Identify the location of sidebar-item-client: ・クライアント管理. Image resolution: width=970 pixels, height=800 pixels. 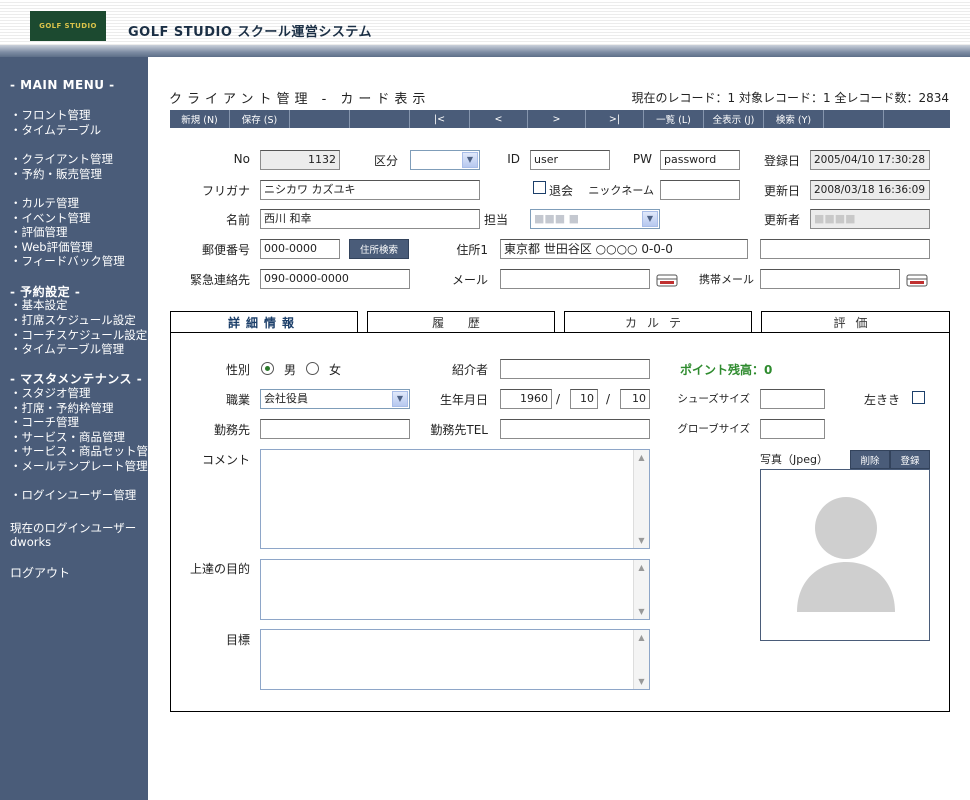
(61, 159).